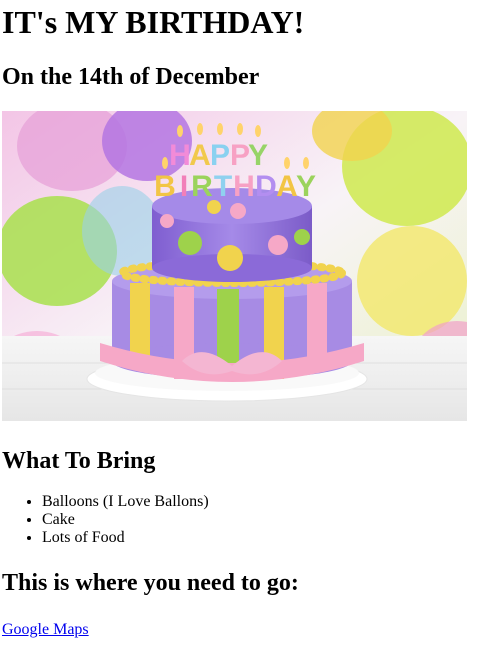  Describe the element at coordinates (153, 22) in the screenshot. I see `page-title: IT's MY BIRTHDAY!` at that location.